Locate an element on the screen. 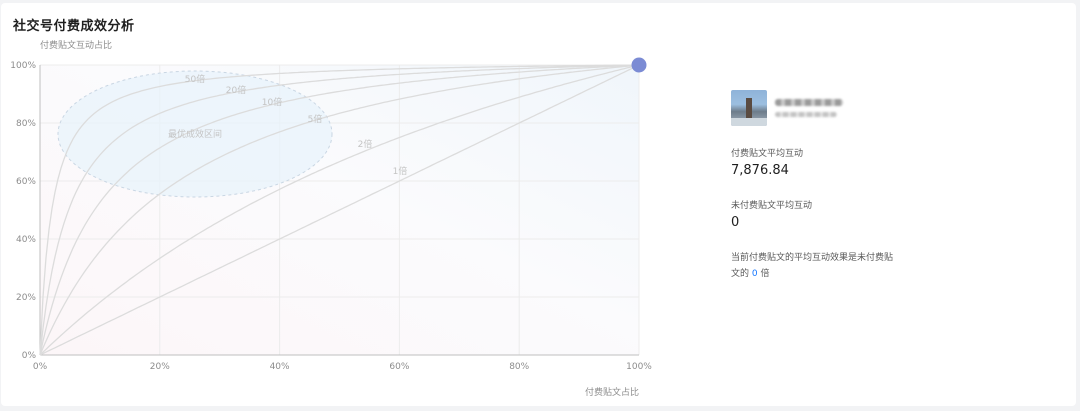 The image size is (1080, 411). account-id-blurred is located at coordinates (806, 114).